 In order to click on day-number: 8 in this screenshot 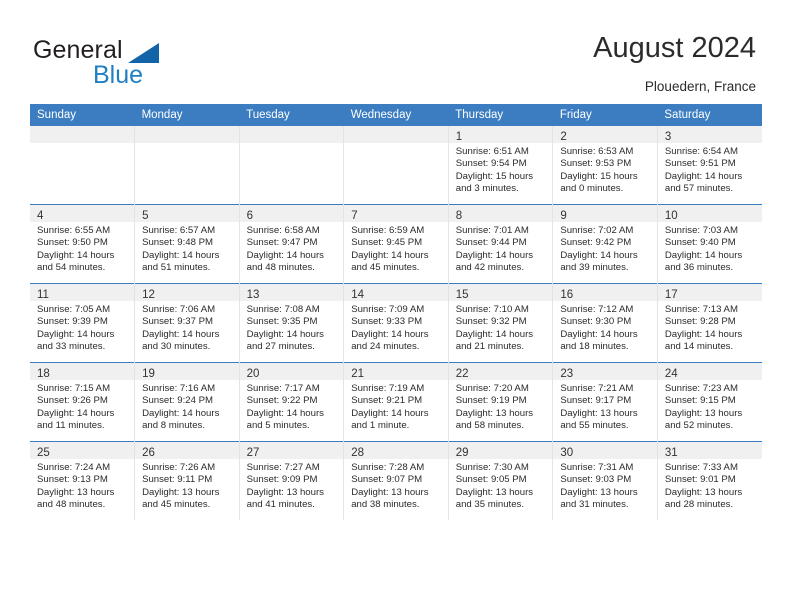, I will do `click(459, 216)`.